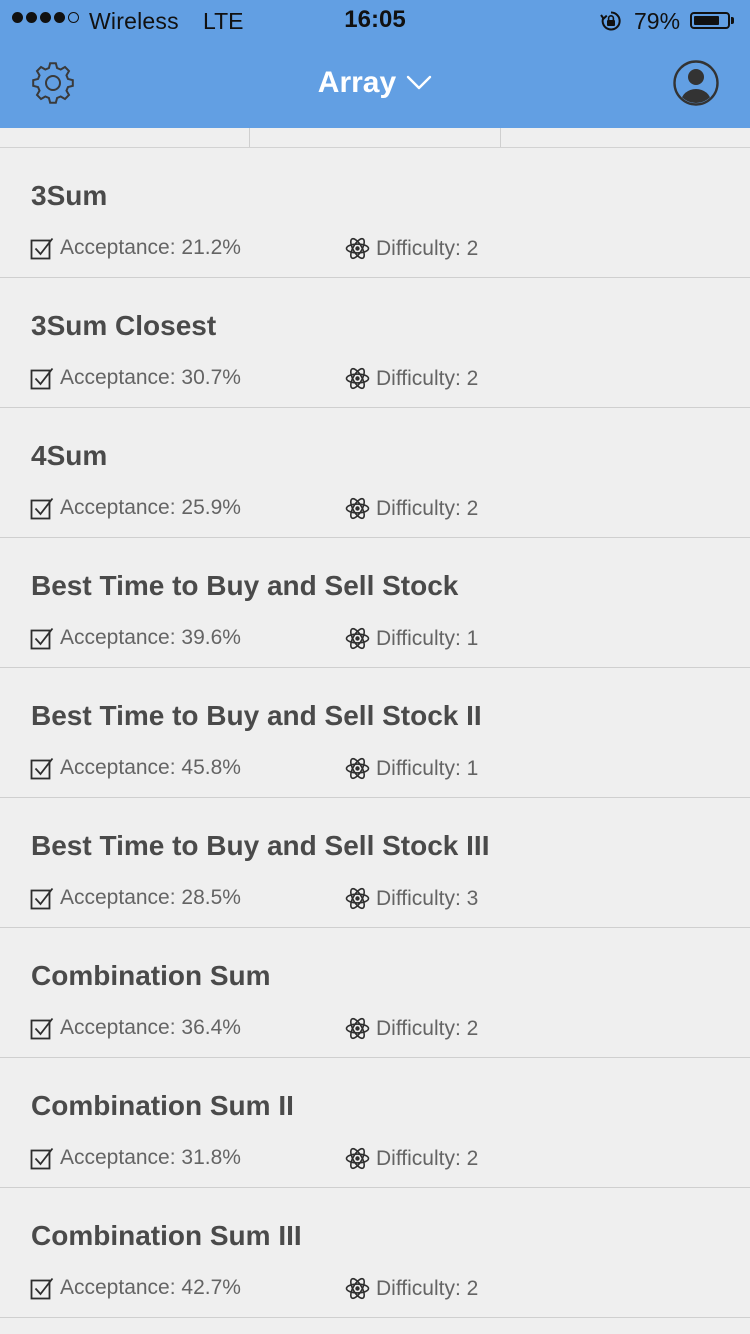 This screenshot has width=750, height=1334. What do you see at coordinates (166, 1235) in the screenshot?
I see `problem-title: Combination Sum III` at bounding box center [166, 1235].